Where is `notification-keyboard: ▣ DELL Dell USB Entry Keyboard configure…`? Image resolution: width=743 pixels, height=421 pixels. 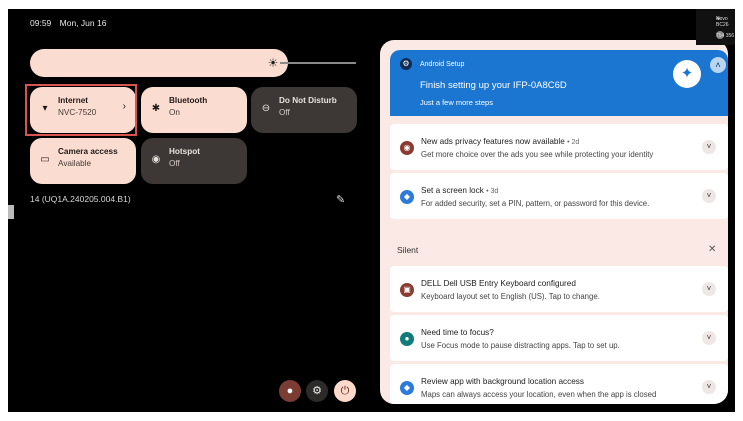 notification-keyboard: ▣ DELL Dell USB Entry Keyboard configure… is located at coordinates (559, 289).